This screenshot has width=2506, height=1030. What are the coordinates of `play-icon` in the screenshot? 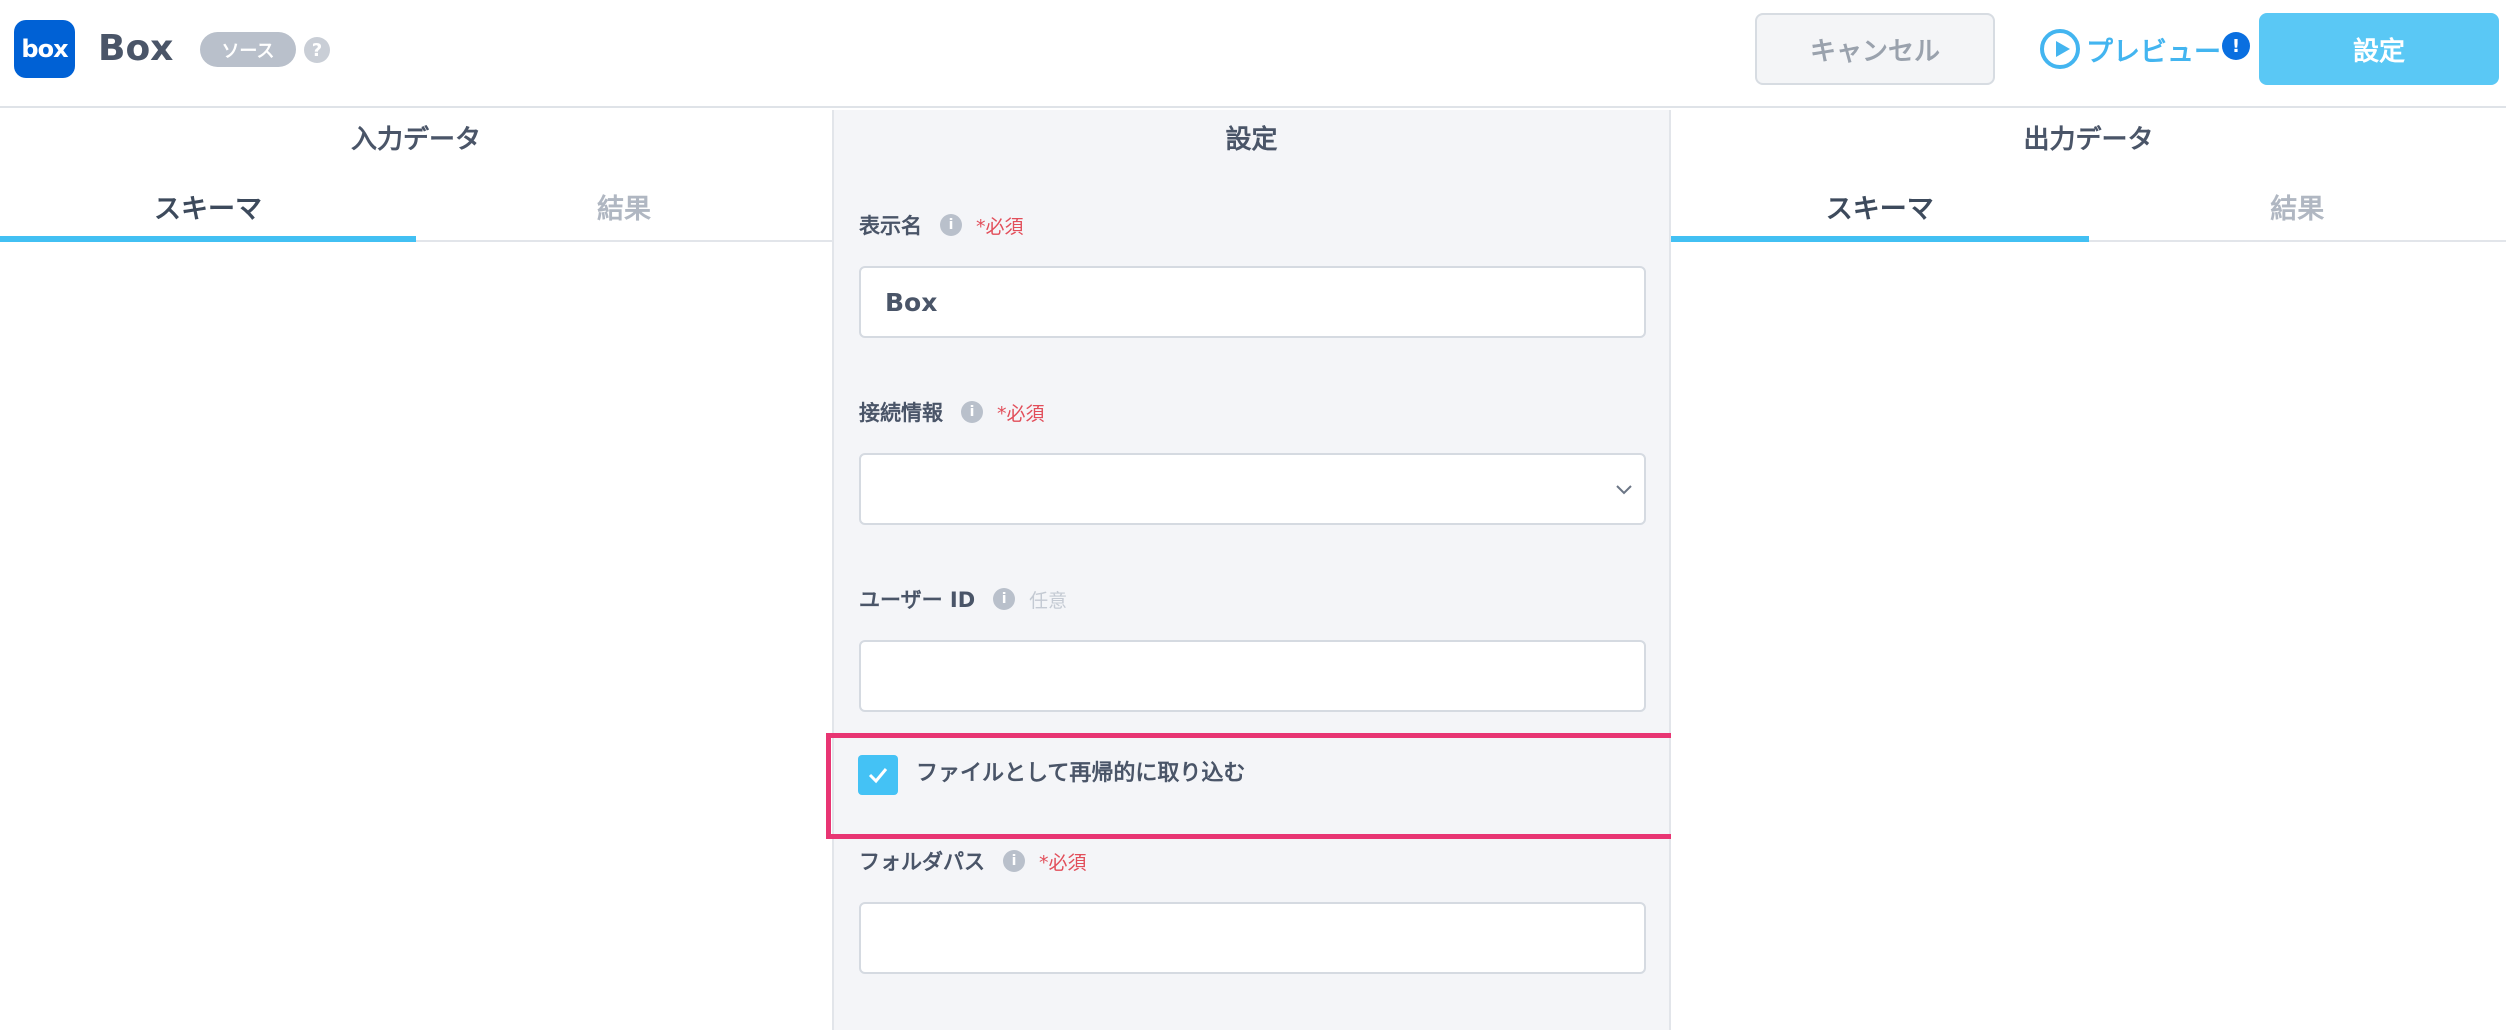 It's located at (2060, 49).